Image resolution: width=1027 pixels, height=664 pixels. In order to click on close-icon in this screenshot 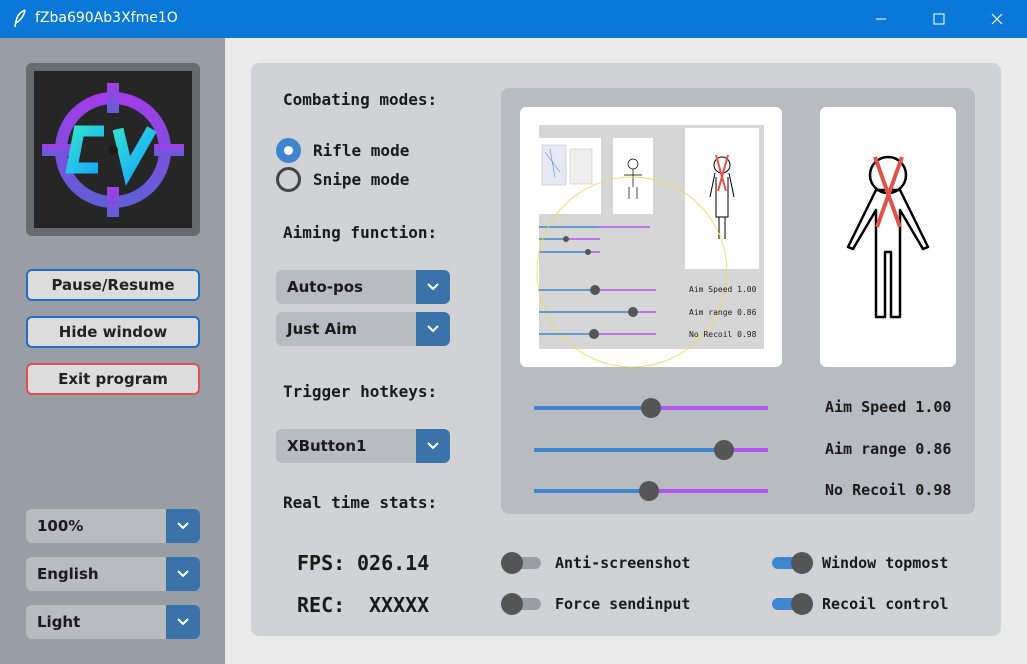, I will do `click(997, 19)`.